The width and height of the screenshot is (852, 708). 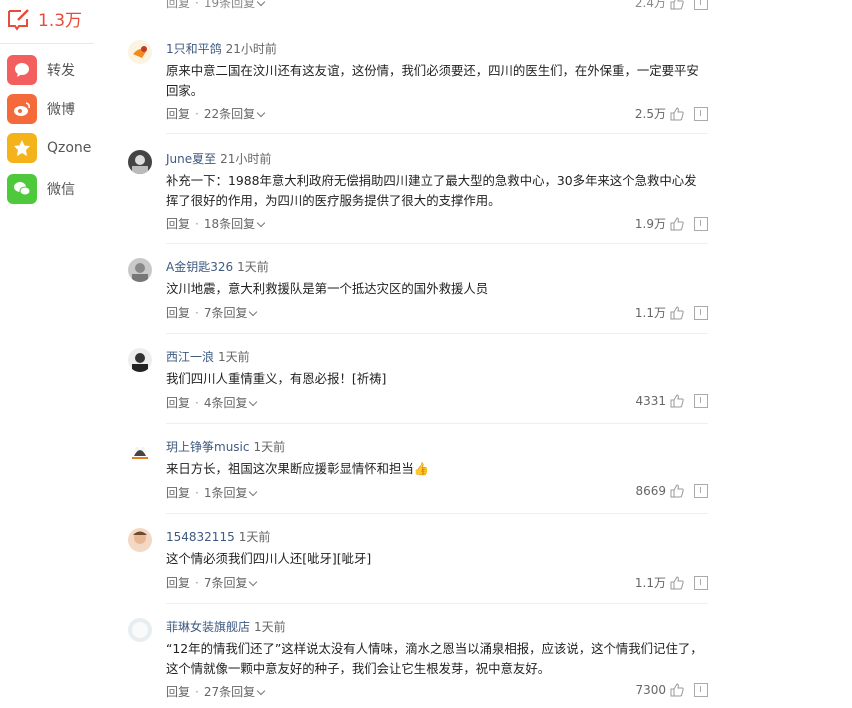 I want to click on comment-meta: A金钥匙326 1天前, so click(x=217, y=266).